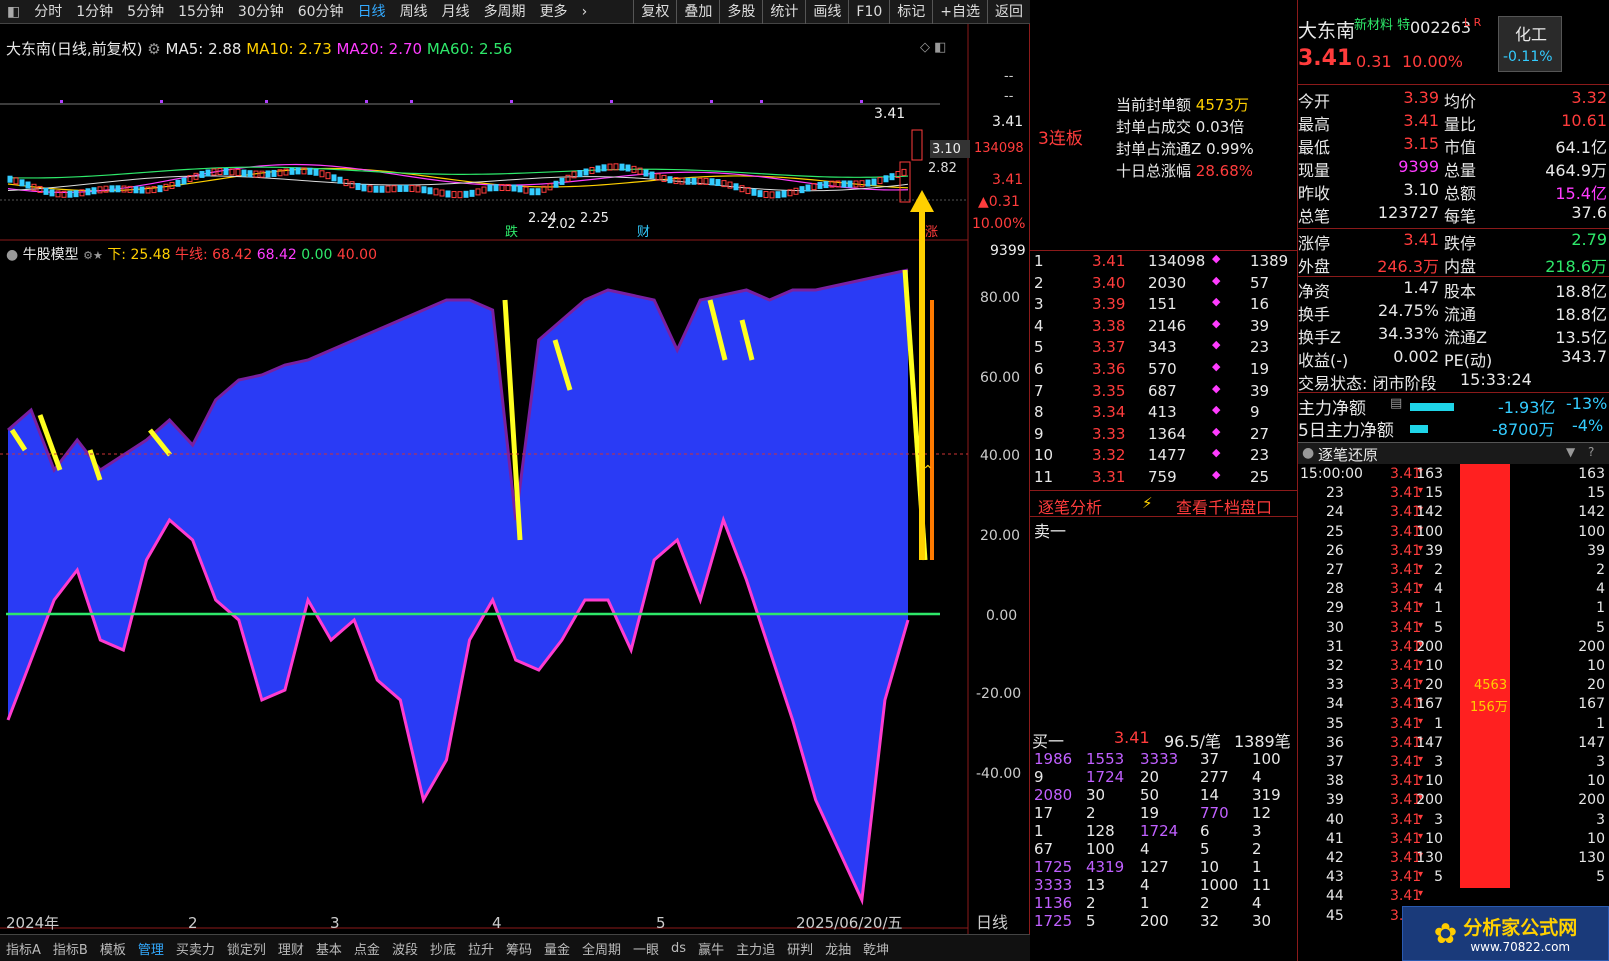  Describe the element at coordinates (153, 49) in the screenshot. I see `settings-icon: ⚙` at that location.